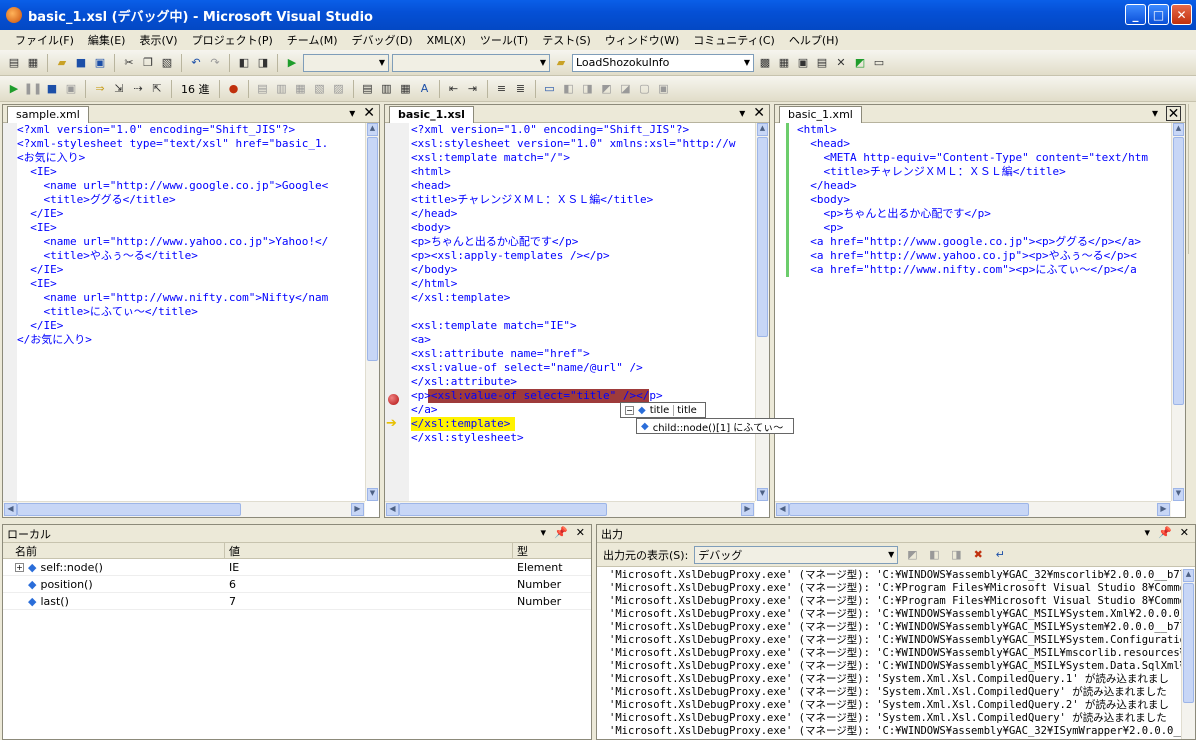 Image resolution: width=1196 pixels, height=740 pixels. I want to click on start-page-icon: ◩, so click(860, 63).